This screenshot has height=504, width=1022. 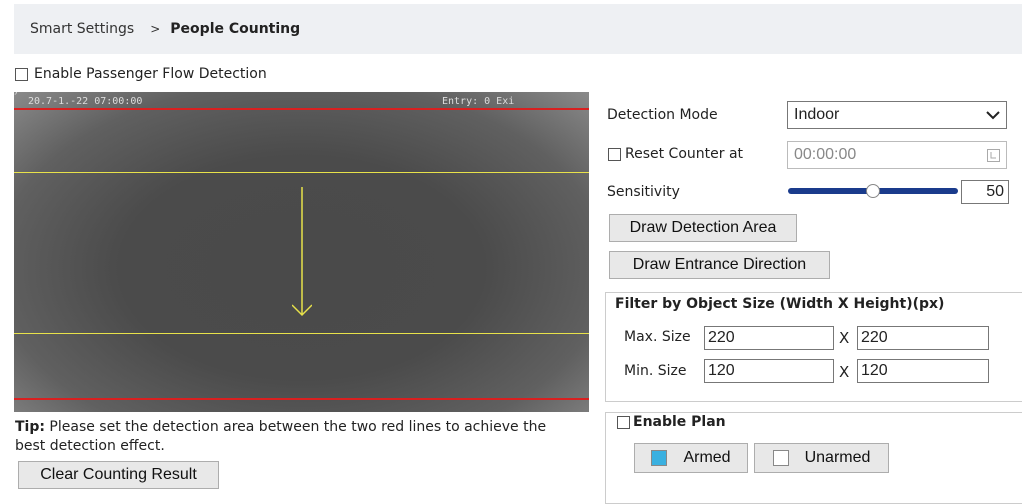 What do you see at coordinates (643, 192) in the screenshot?
I see `sensitivity-label: Sensitivity` at bounding box center [643, 192].